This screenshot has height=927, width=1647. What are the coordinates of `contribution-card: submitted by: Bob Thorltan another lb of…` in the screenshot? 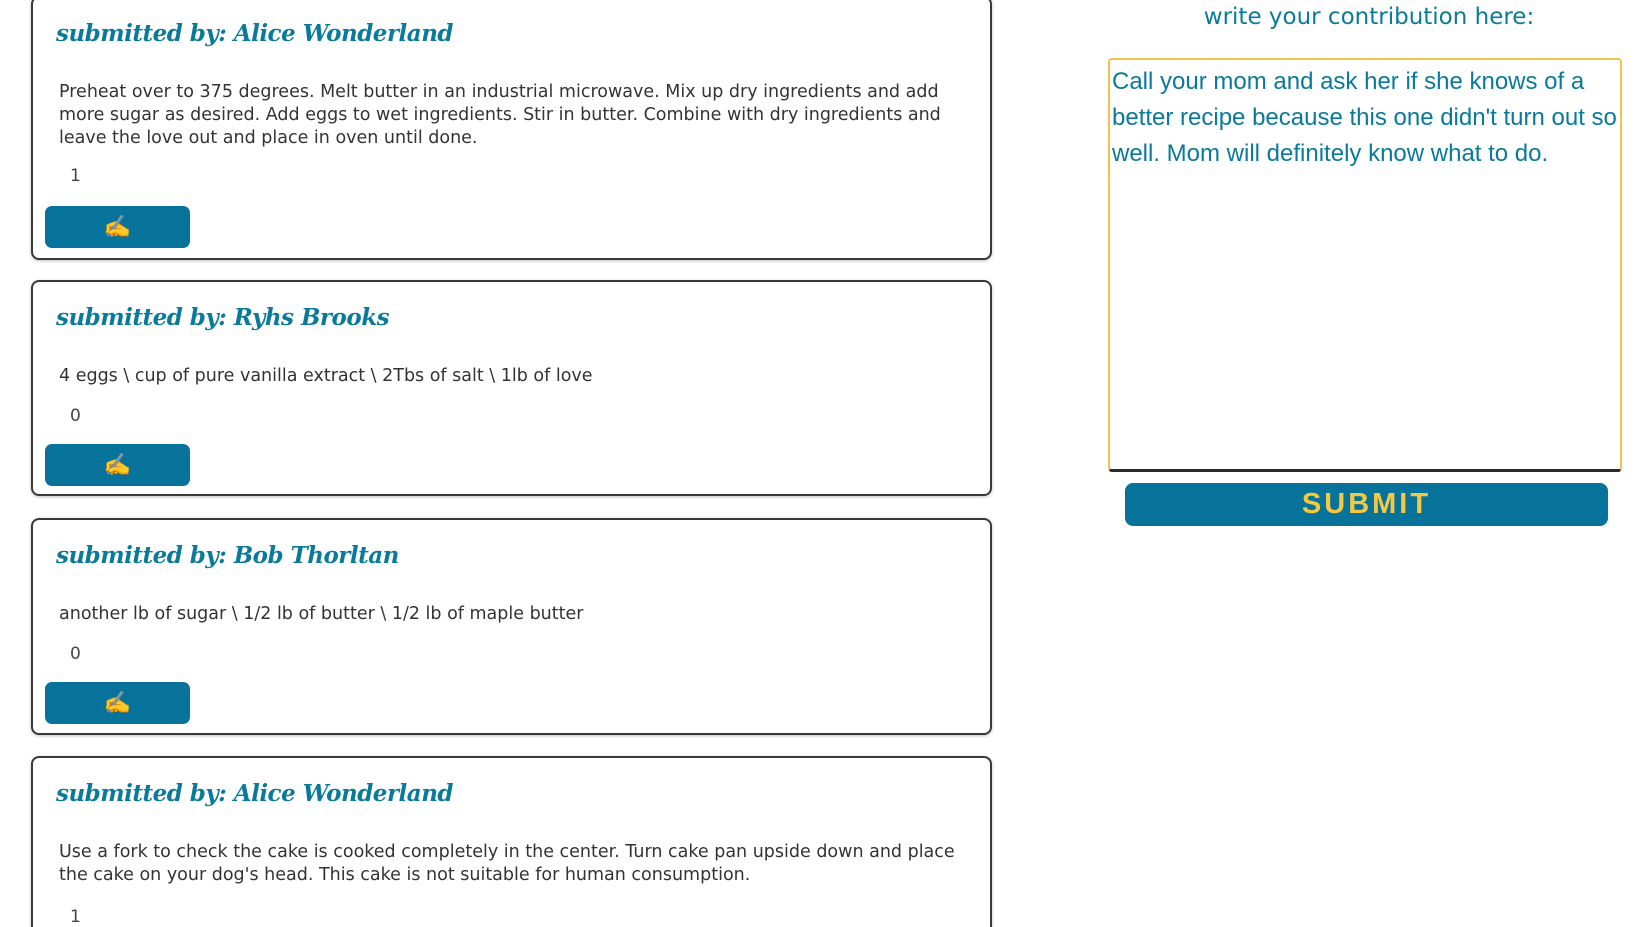 It's located at (511, 626).